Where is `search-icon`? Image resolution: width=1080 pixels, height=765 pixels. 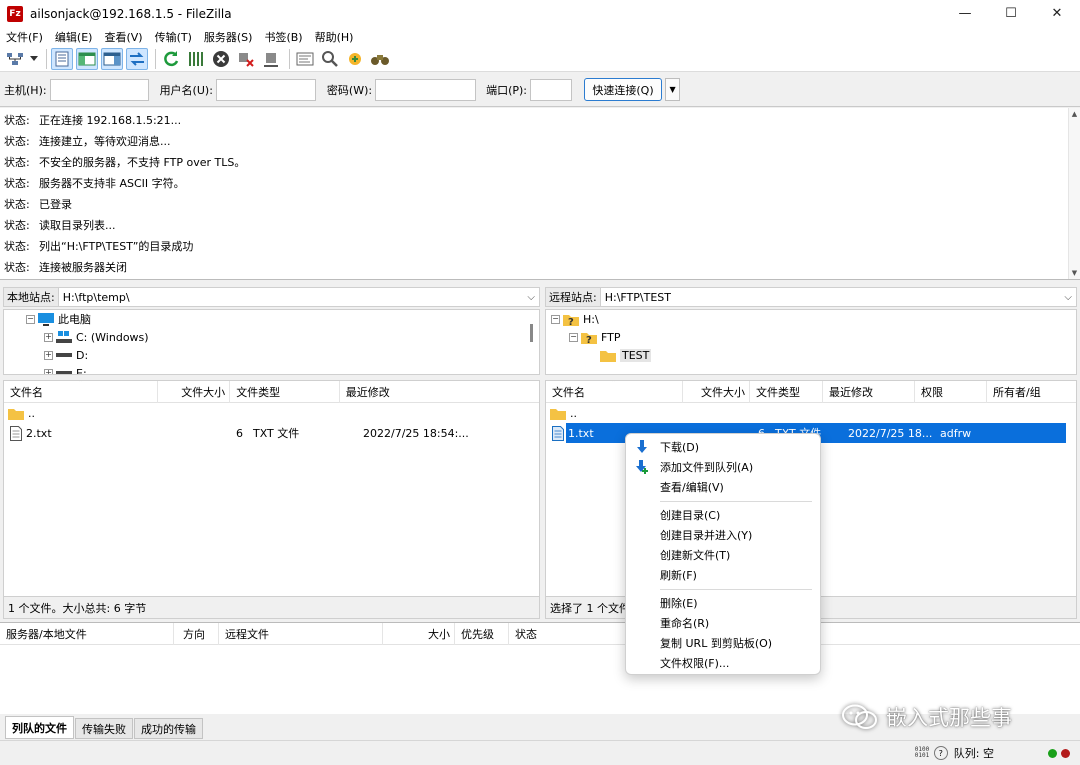
search-icon is located at coordinates (380, 59).